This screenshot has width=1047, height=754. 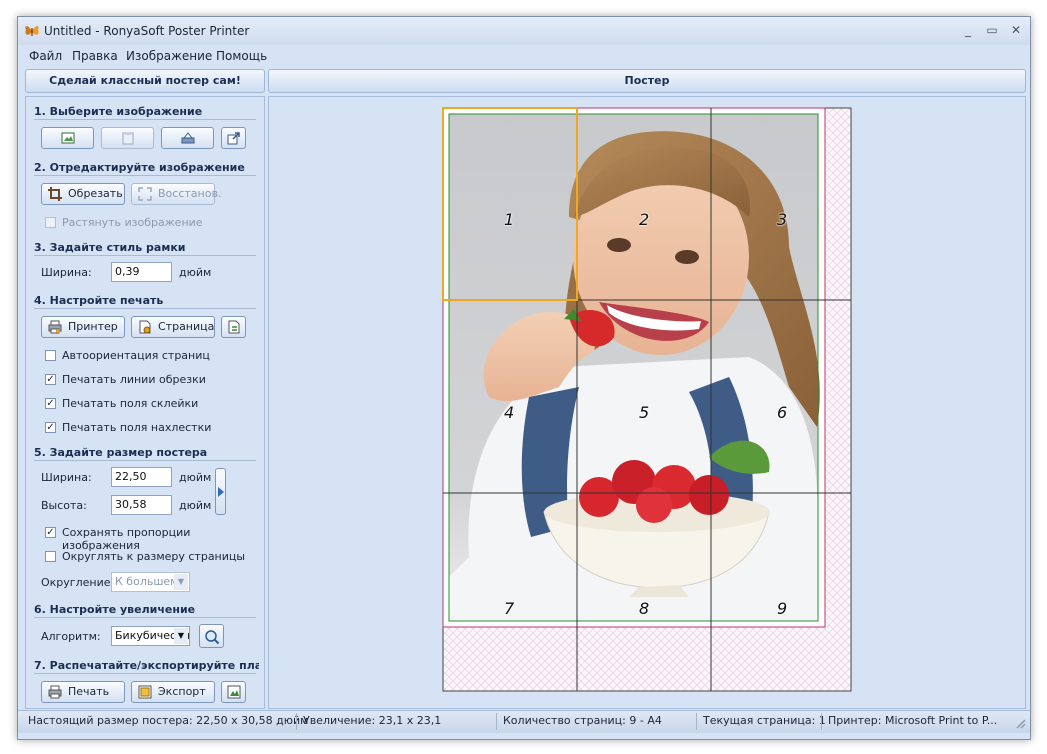 I want to click on size-presets-button, so click(x=220, y=491).